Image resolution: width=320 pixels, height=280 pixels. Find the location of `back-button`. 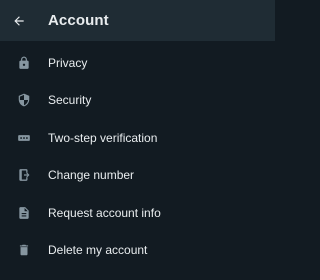

back-button is located at coordinates (19, 20).